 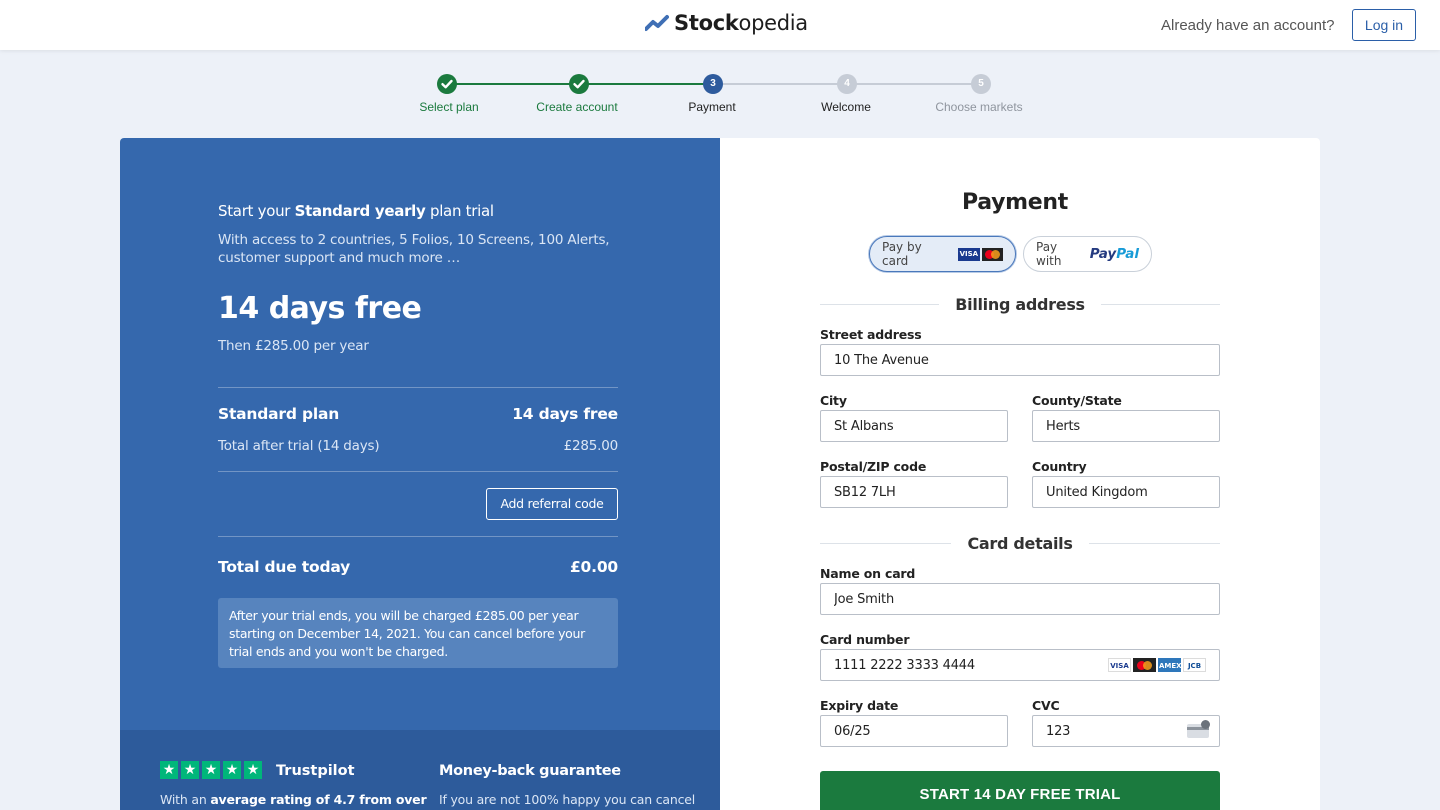 What do you see at coordinates (1059, 466) in the screenshot?
I see `country-label: Country` at bounding box center [1059, 466].